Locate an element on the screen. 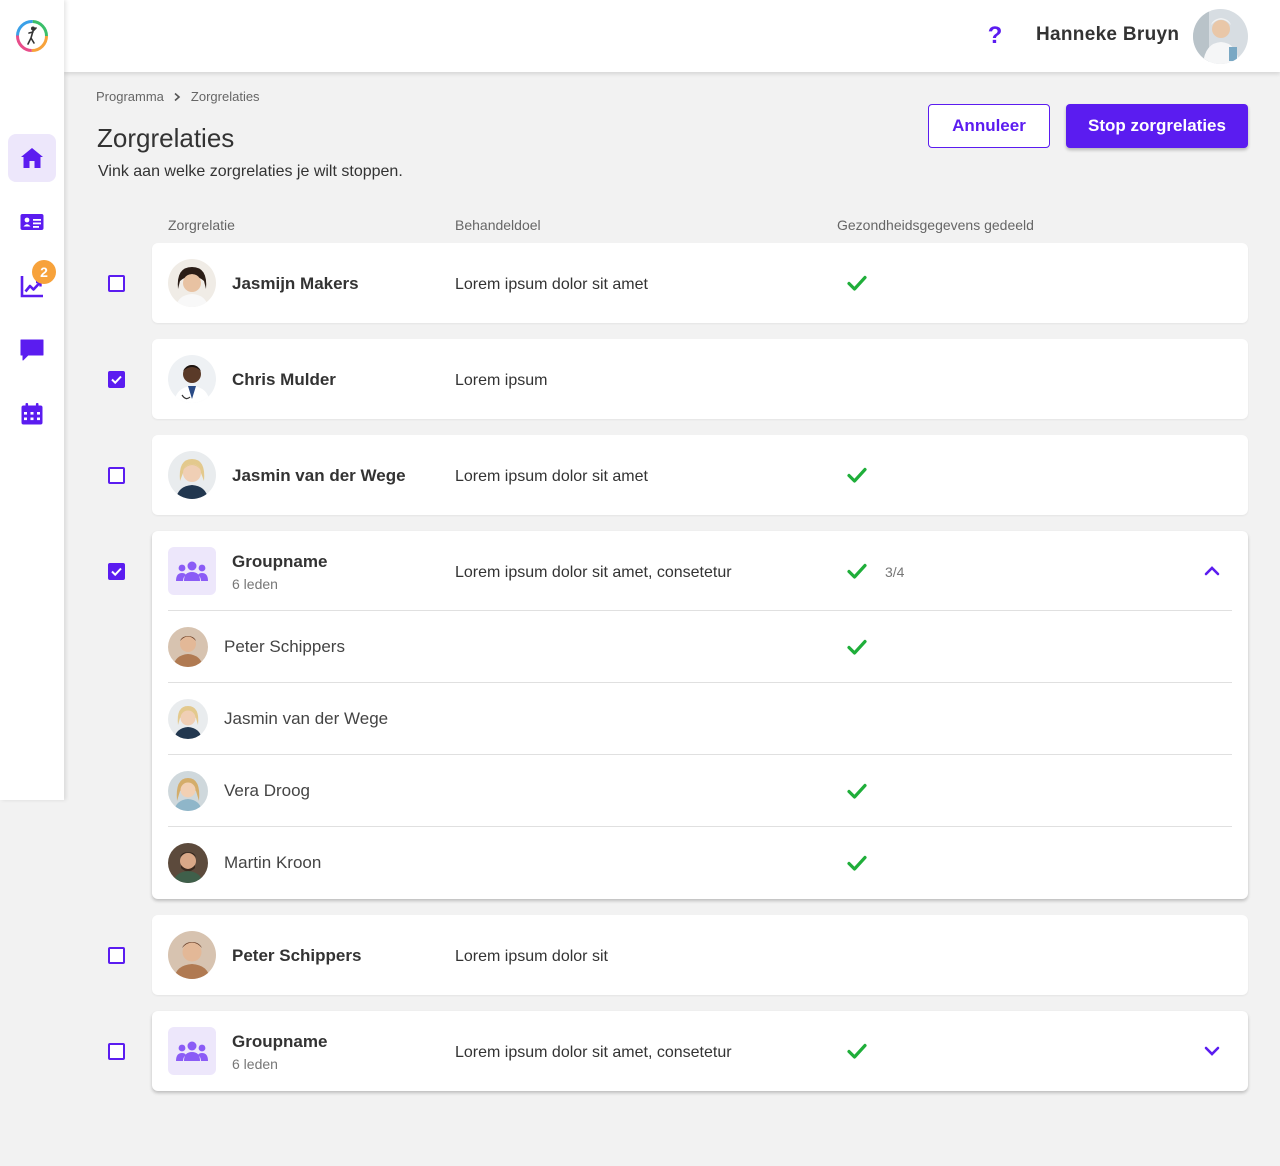 The width and height of the screenshot is (1280, 1166). member-name: Vera Droog is located at coordinates (267, 790).